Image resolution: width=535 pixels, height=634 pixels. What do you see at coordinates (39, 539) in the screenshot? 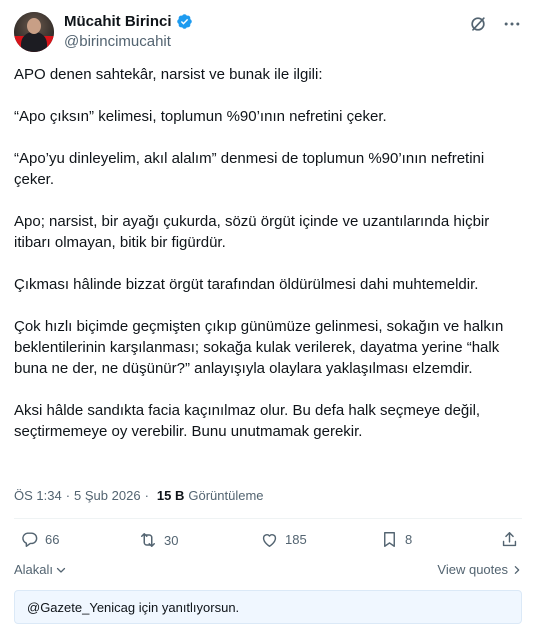
I see `reply-button: 66` at bounding box center [39, 539].